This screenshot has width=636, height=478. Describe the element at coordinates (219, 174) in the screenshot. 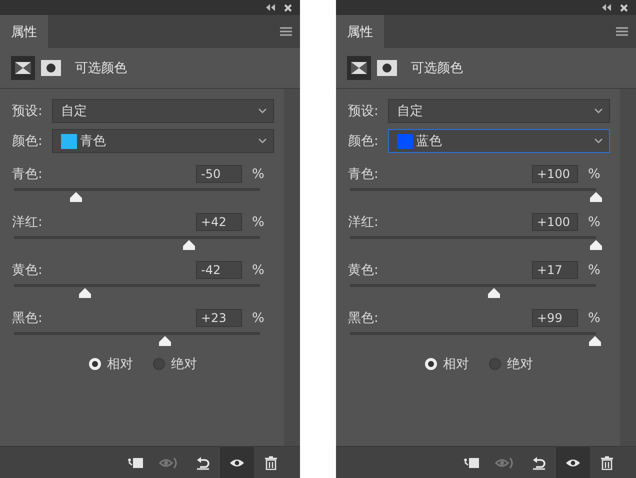

I see `value-field: -50` at that location.